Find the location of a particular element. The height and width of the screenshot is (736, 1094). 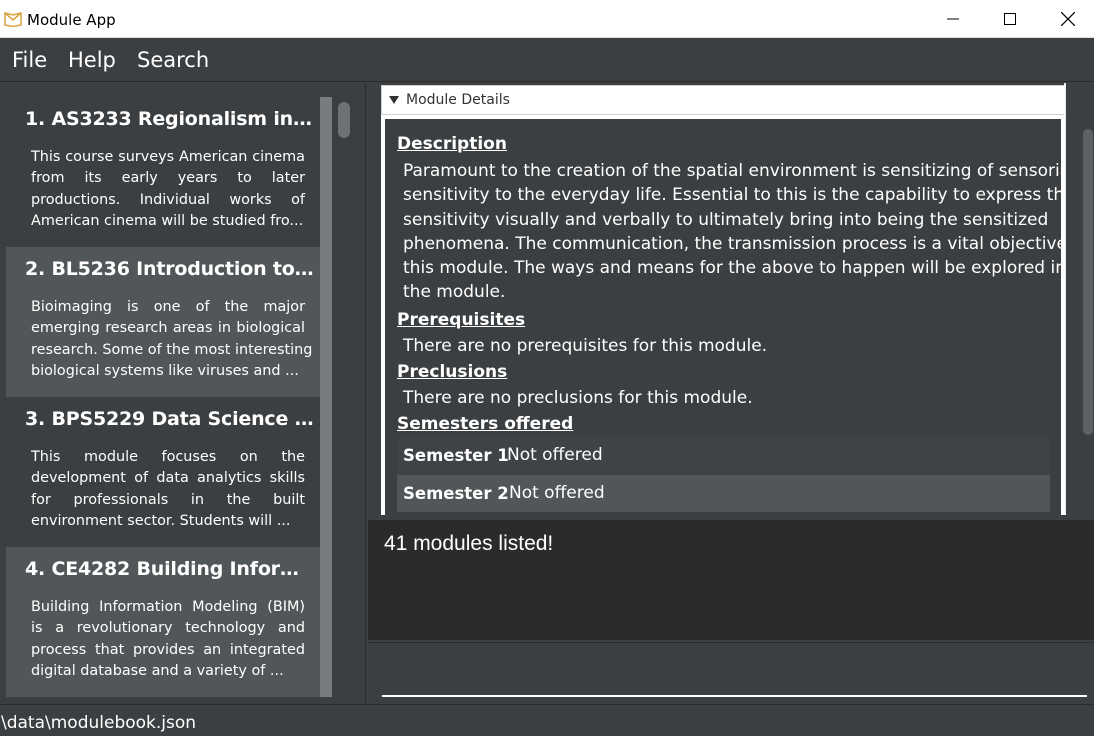

result-text: 41 modules listed! is located at coordinates (469, 543).